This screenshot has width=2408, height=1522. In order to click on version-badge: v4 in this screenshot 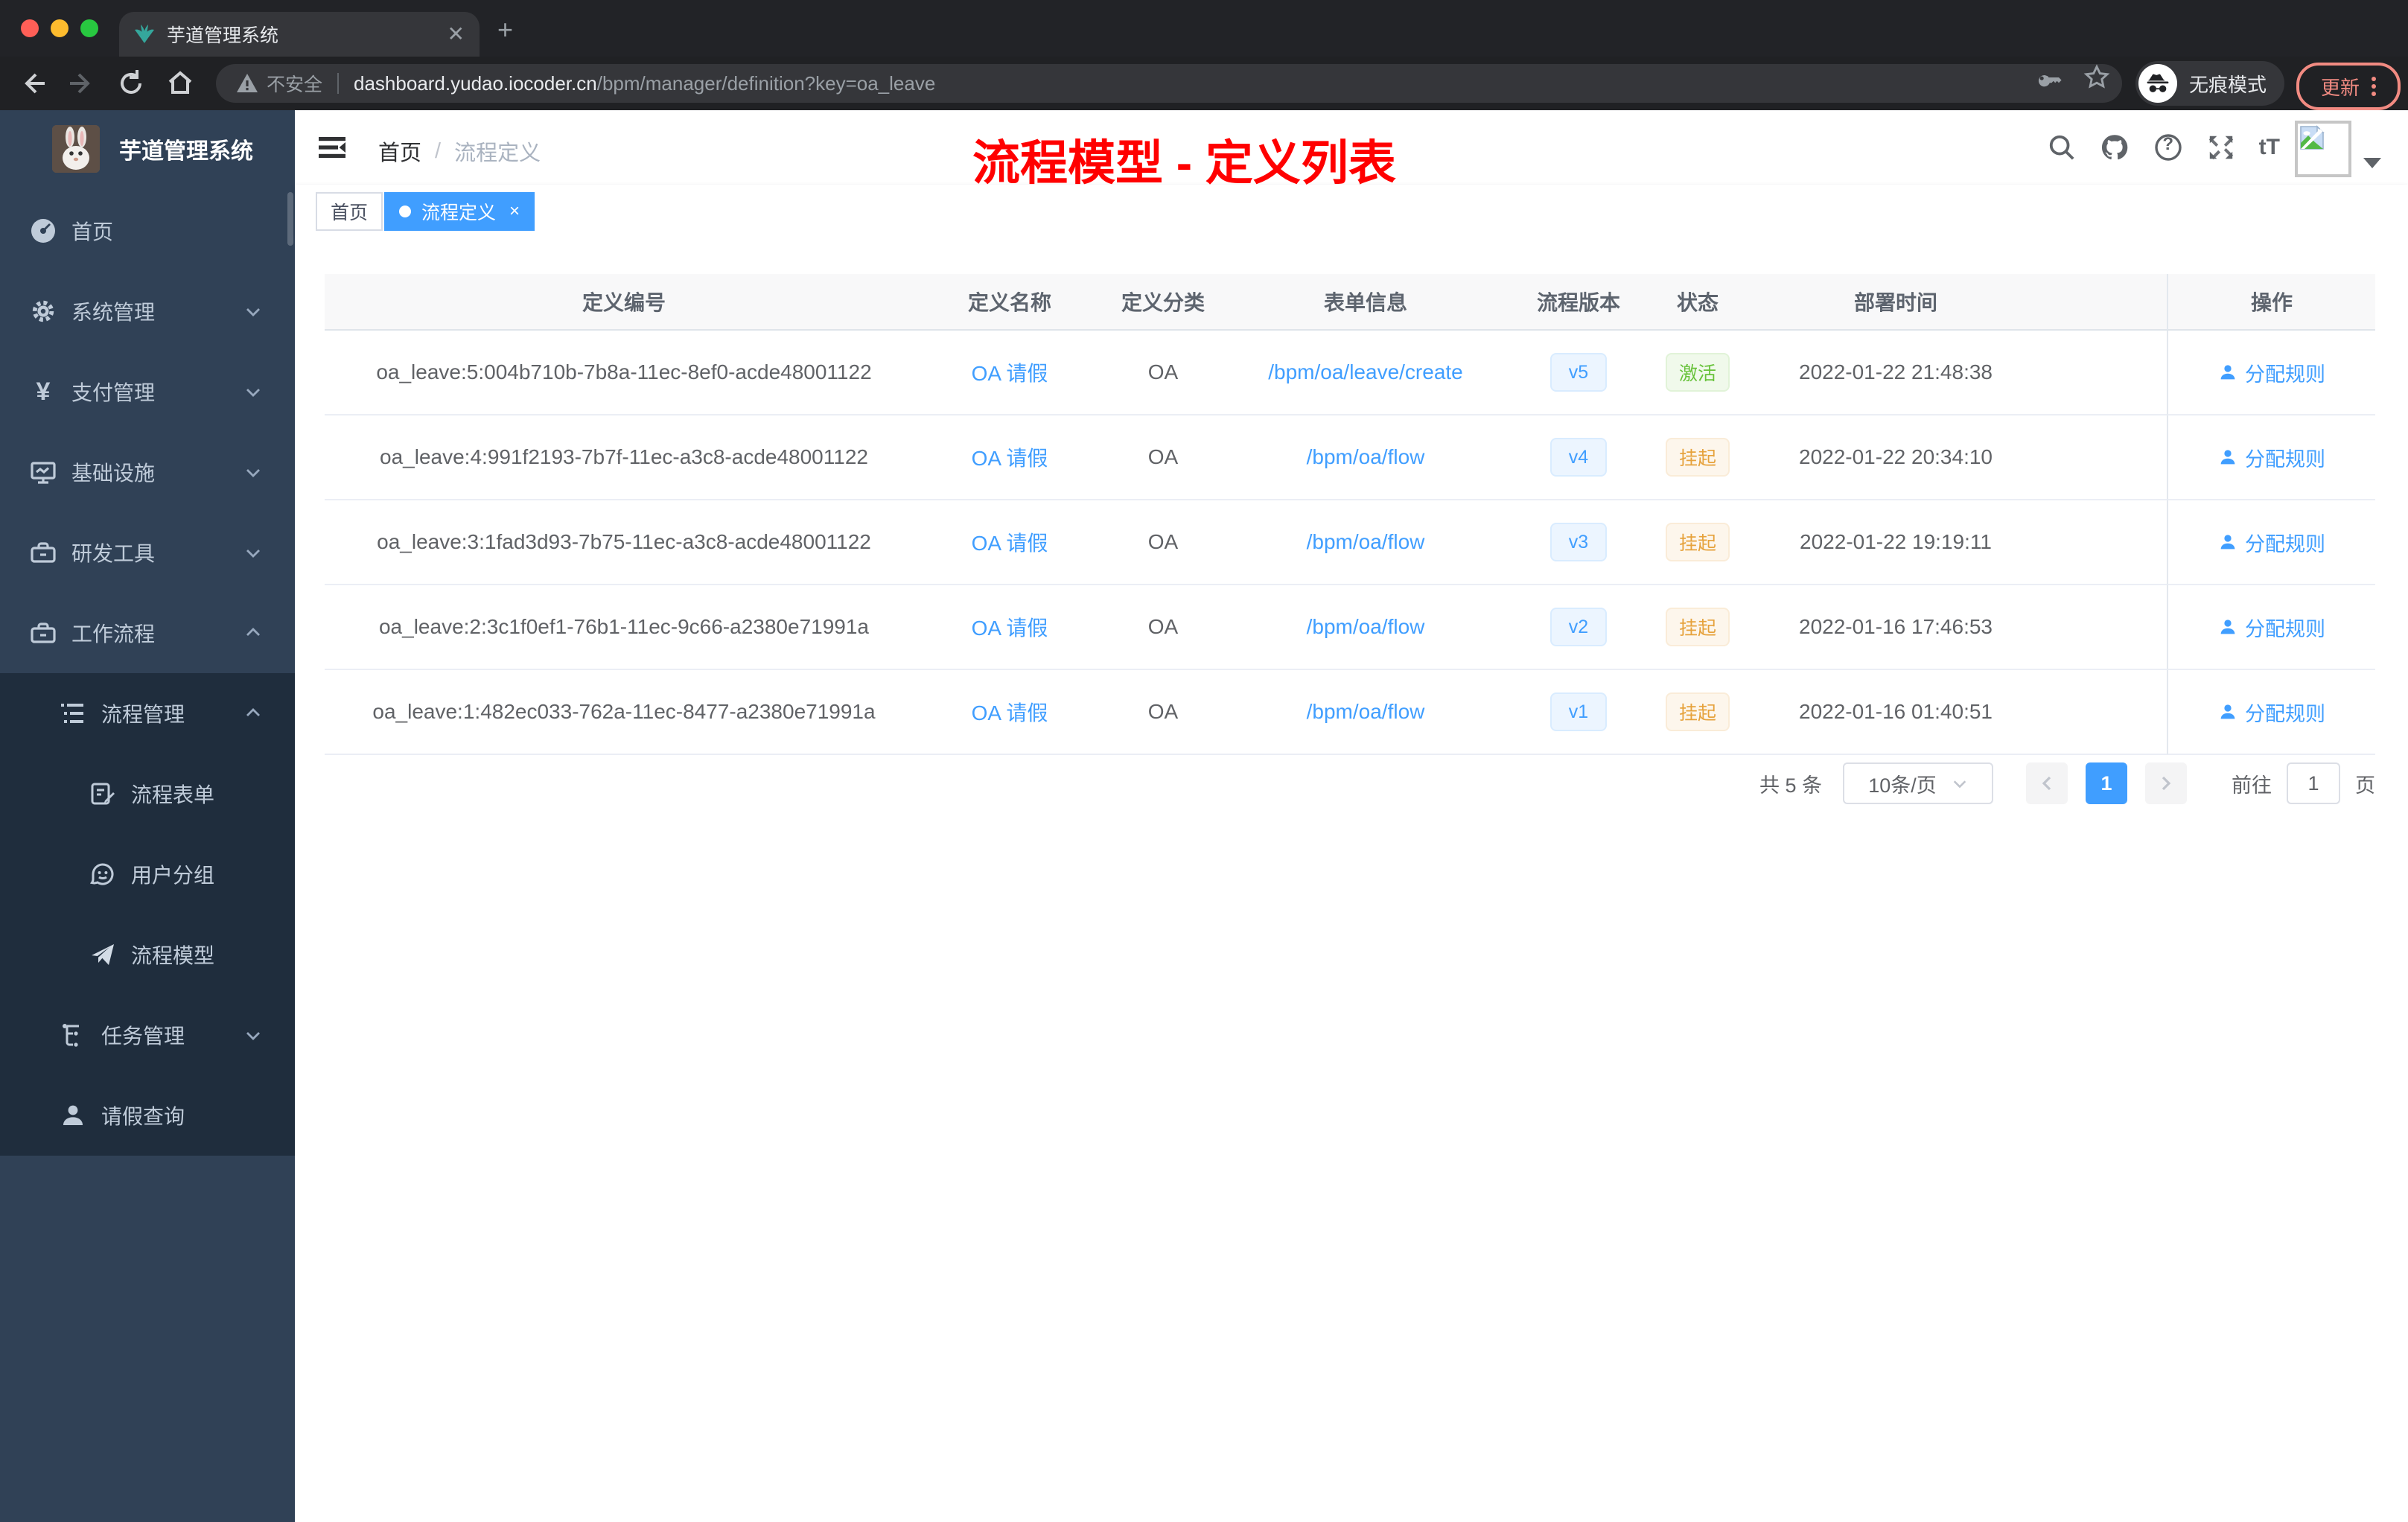, I will do `click(1578, 457)`.